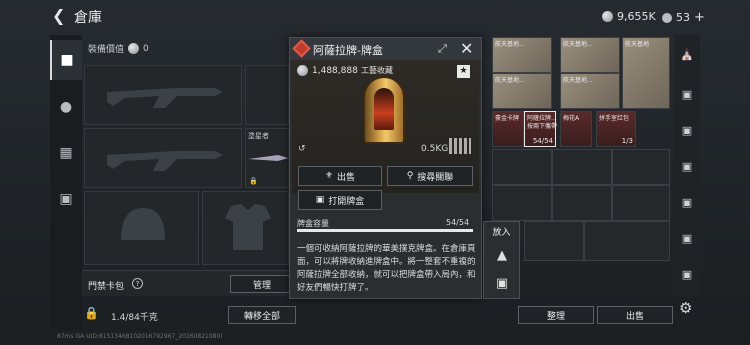 The width and height of the screenshot is (750, 345). Describe the element at coordinates (66, 60) in the screenshot. I see `nav-weapon-icon: ■` at that location.